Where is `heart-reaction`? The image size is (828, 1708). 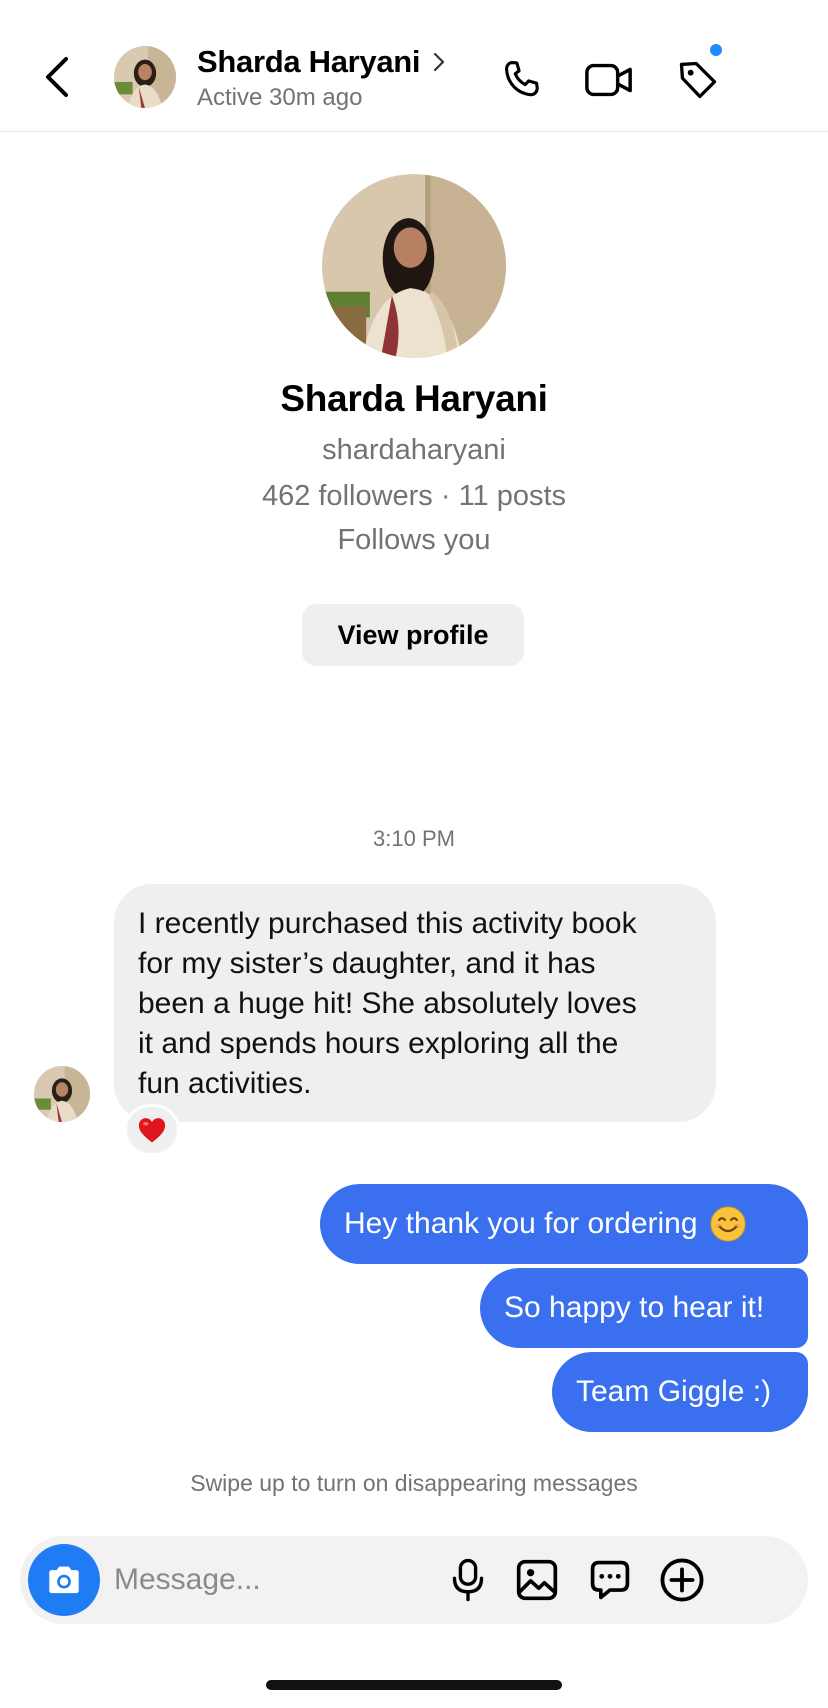
heart-reaction is located at coordinates (152, 1130).